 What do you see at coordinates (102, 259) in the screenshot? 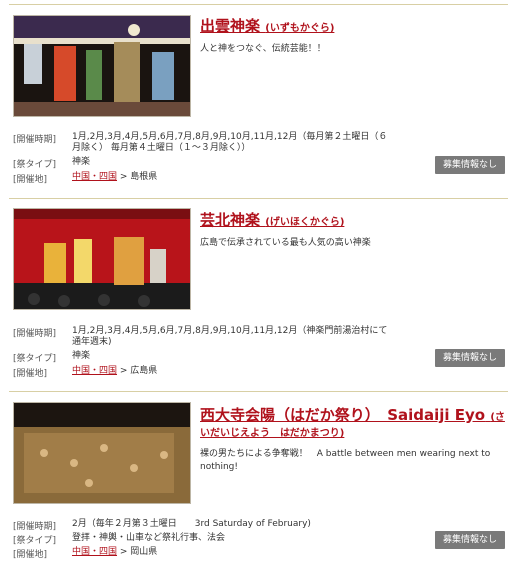
I see `festival-photo-geihoku-kagura` at bounding box center [102, 259].